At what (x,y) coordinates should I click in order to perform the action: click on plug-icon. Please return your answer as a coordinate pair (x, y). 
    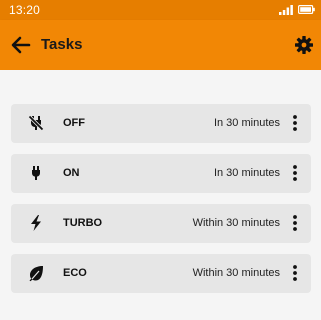
    Looking at the image, I should click on (36, 173).